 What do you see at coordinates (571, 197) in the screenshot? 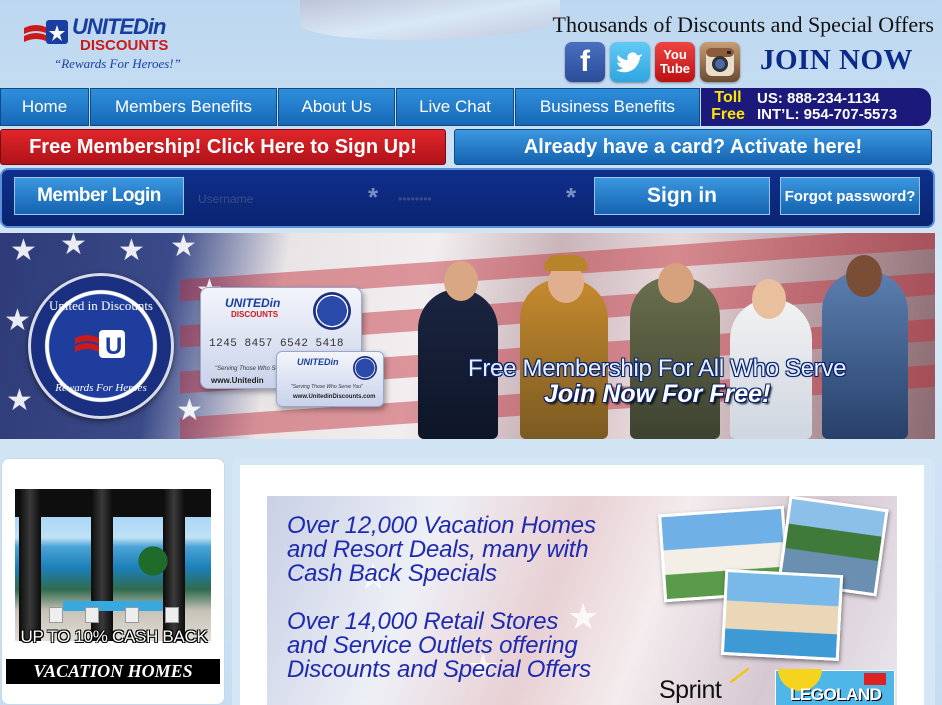
I see `password-required-mark: *` at bounding box center [571, 197].